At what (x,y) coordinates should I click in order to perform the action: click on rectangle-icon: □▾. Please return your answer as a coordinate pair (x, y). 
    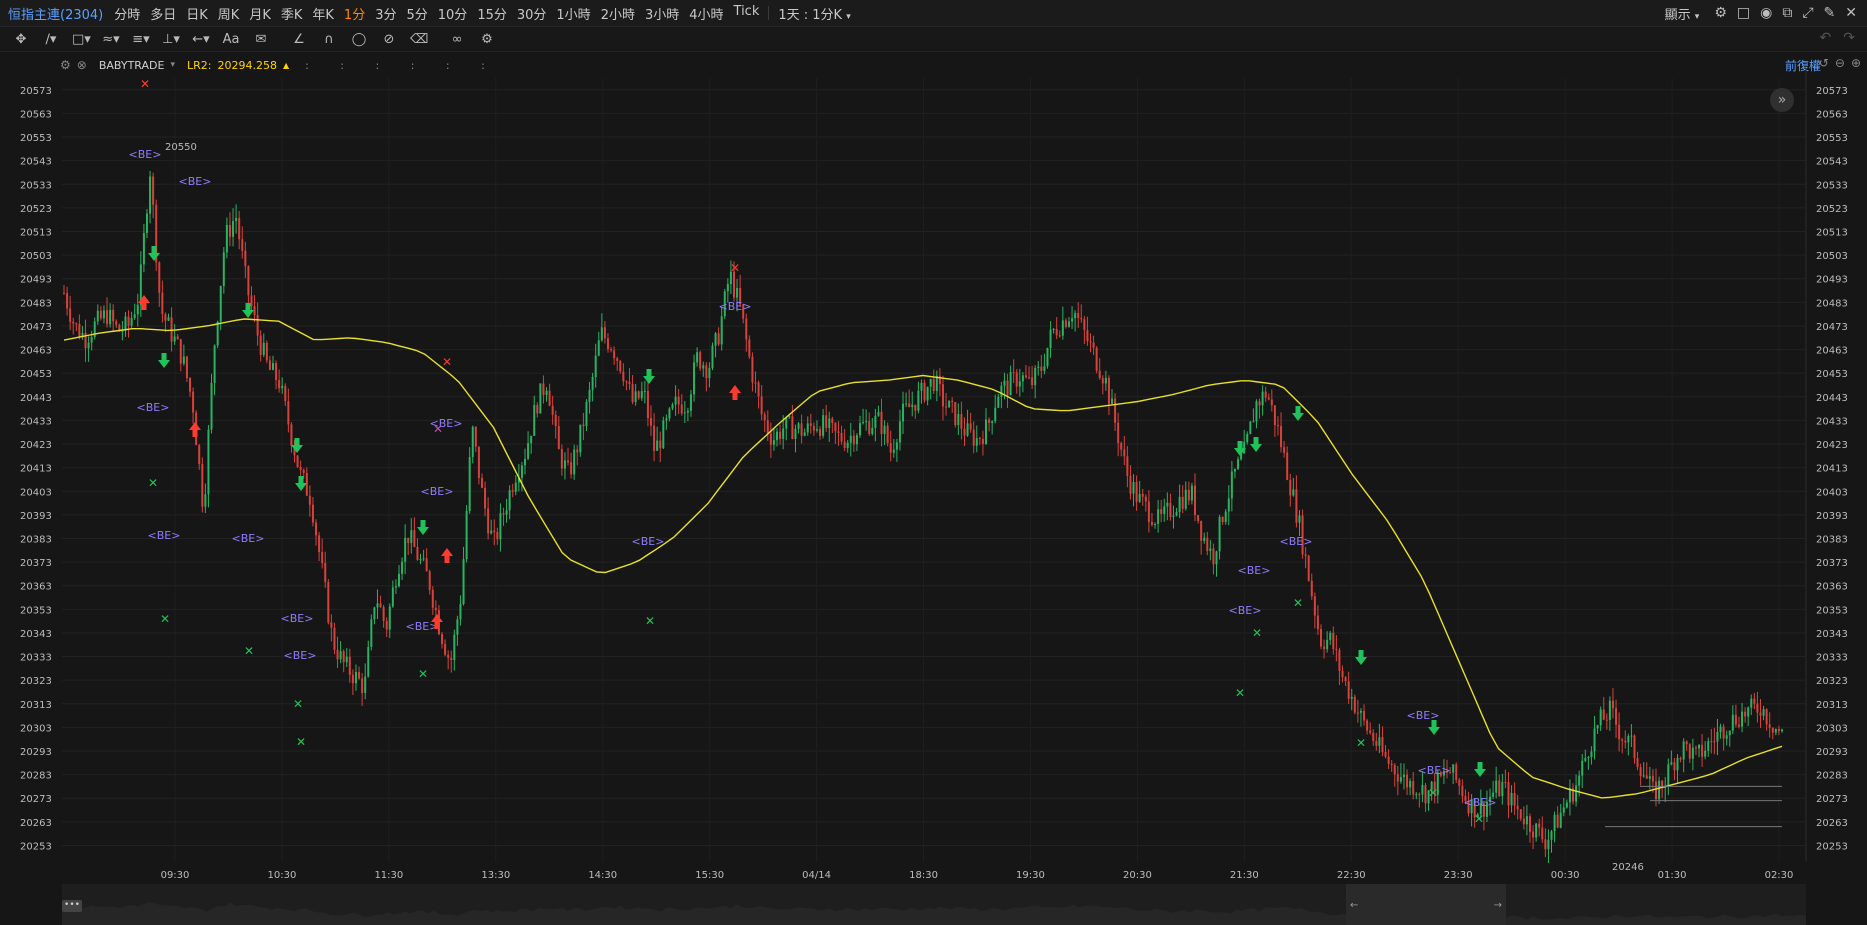
    Looking at the image, I should click on (81, 39).